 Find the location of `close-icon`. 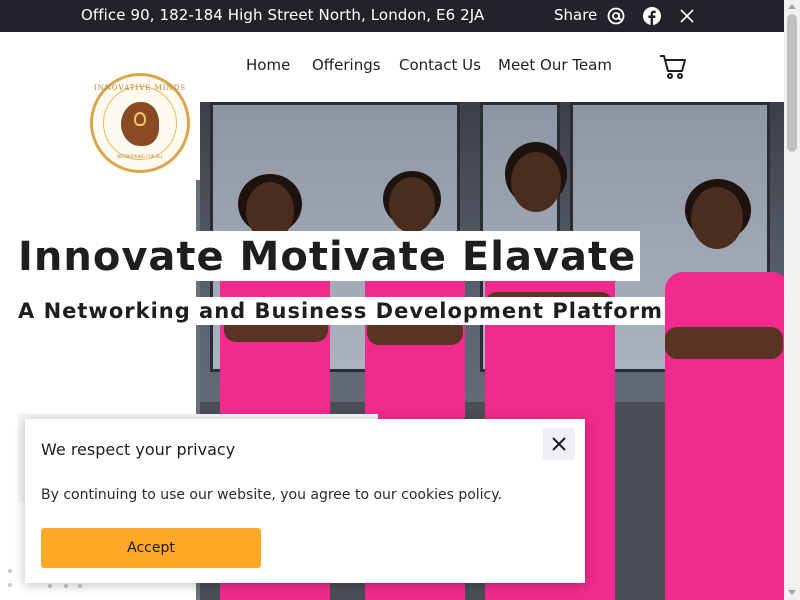

close-icon is located at coordinates (559, 444).